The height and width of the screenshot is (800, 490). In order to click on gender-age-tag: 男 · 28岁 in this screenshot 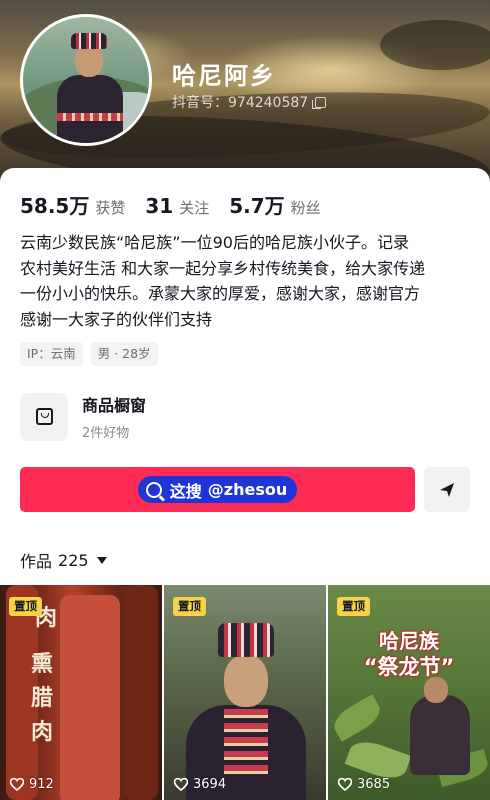, I will do `click(124, 354)`.